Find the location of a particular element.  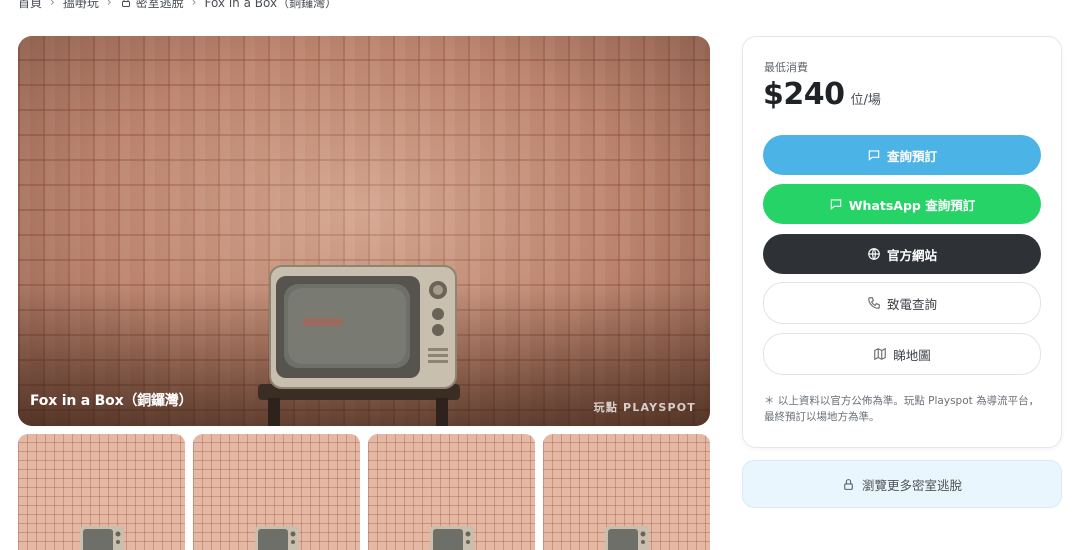

breadcrumb-current: Fox in a Box（銅鑼灣） is located at coordinates (270, 5).